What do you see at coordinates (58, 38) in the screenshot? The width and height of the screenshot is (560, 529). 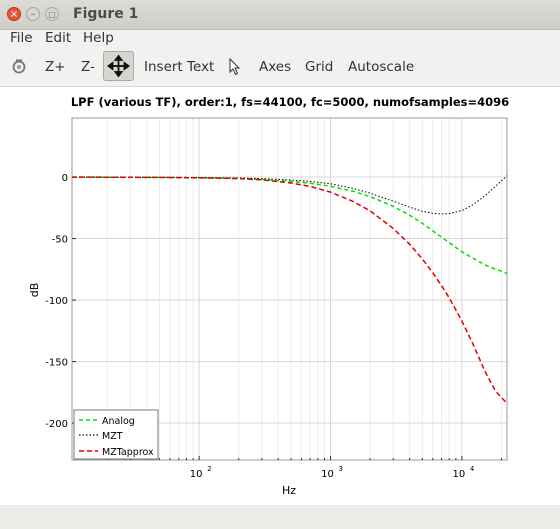 I see `menu-edit: Edit` at bounding box center [58, 38].